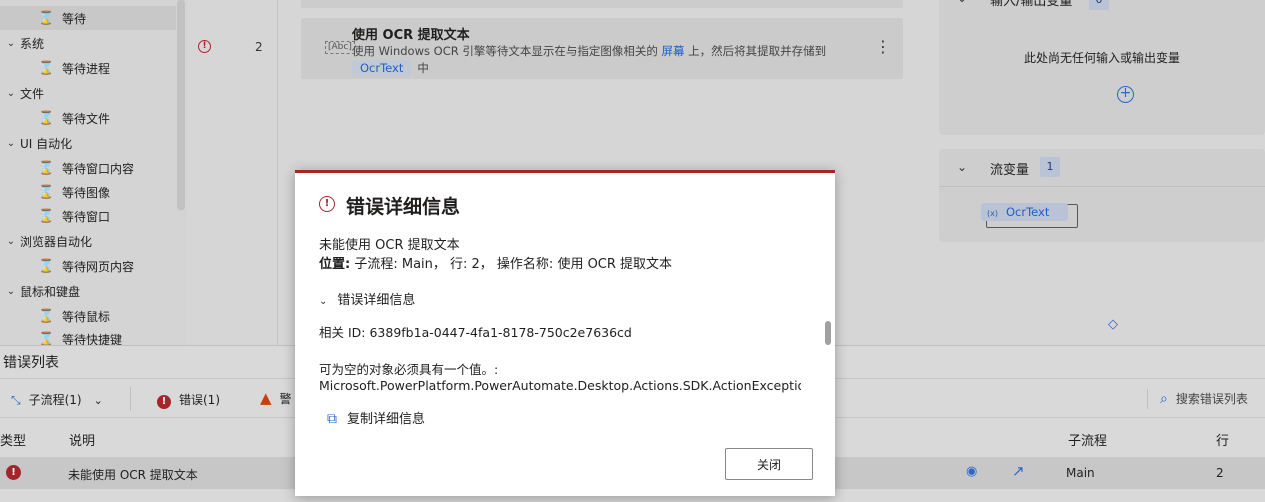 Image resolution: width=1265 pixels, height=502 pixels. I want to click on error-detail-text: 可为空的对象必须具有一个值。:, so click(409, 369).